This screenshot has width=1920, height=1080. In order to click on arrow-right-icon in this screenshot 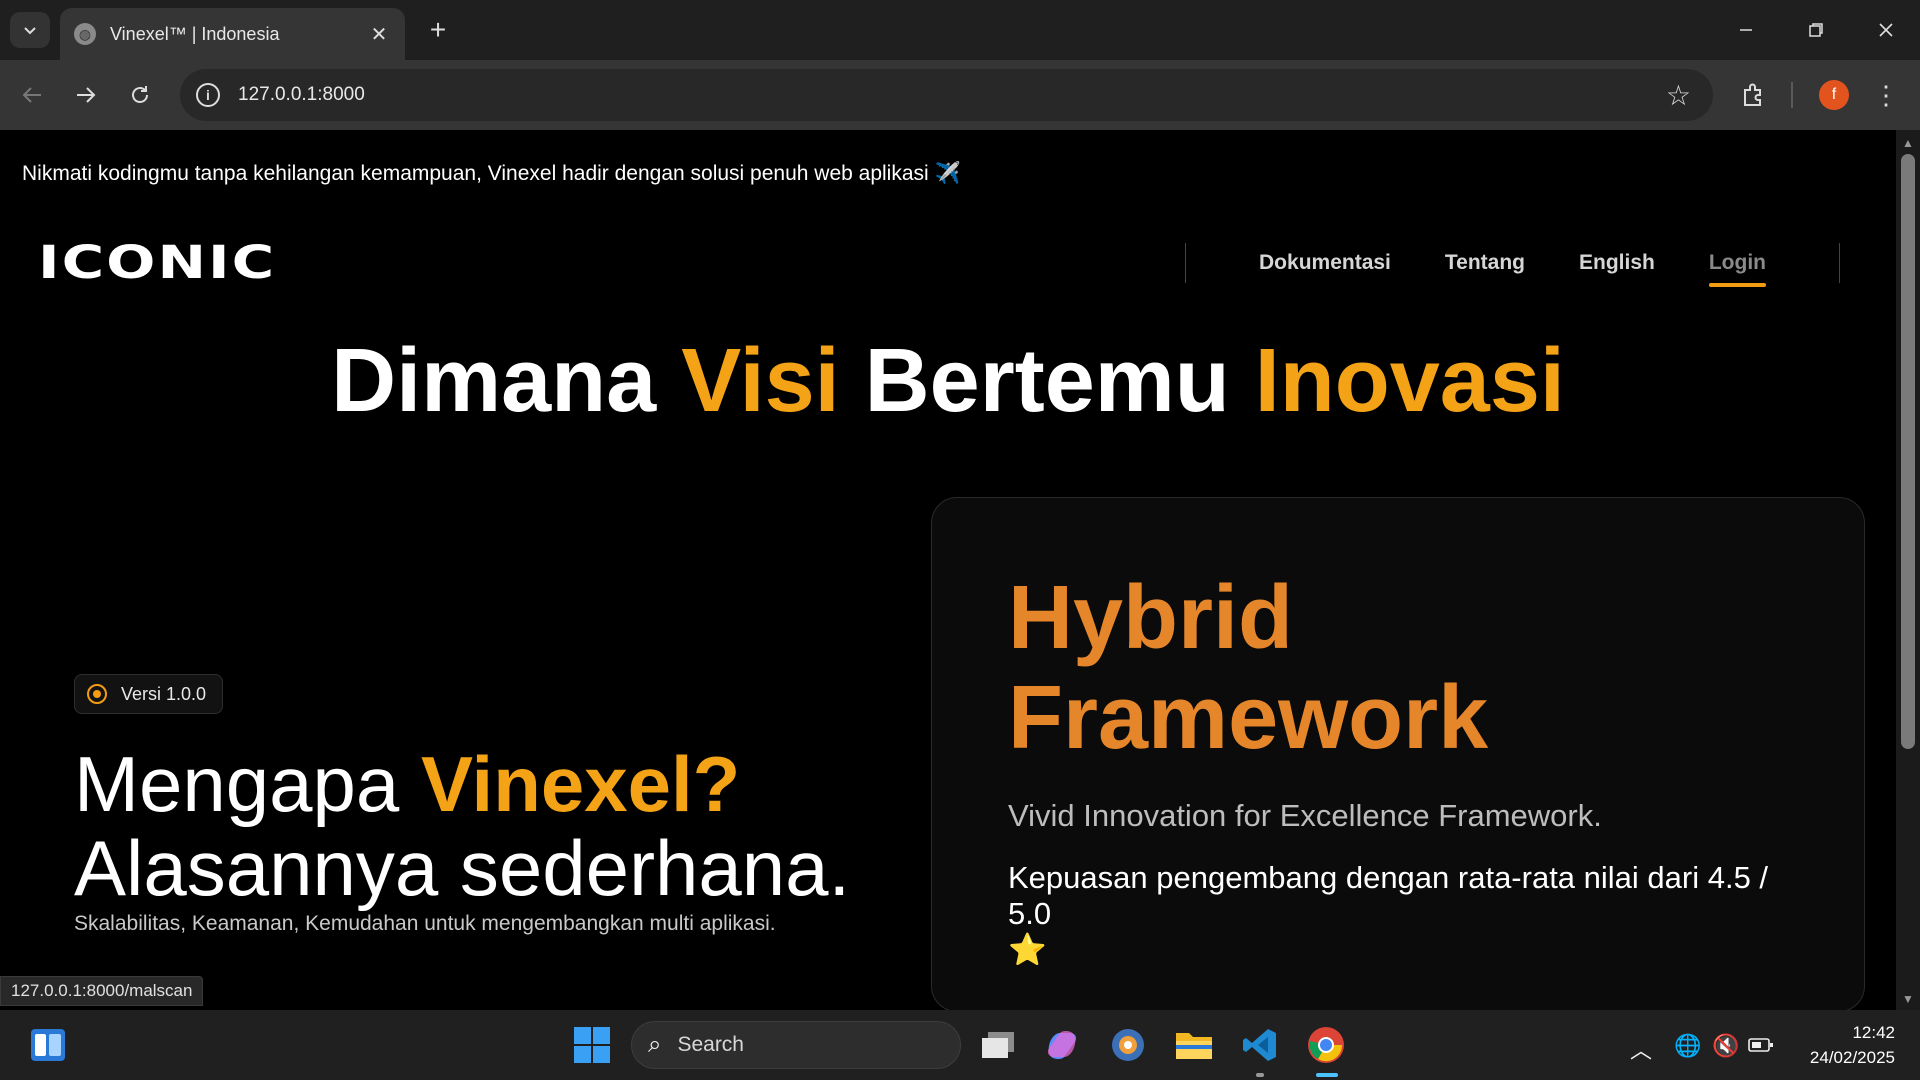, I will do `click(86, 95)`.